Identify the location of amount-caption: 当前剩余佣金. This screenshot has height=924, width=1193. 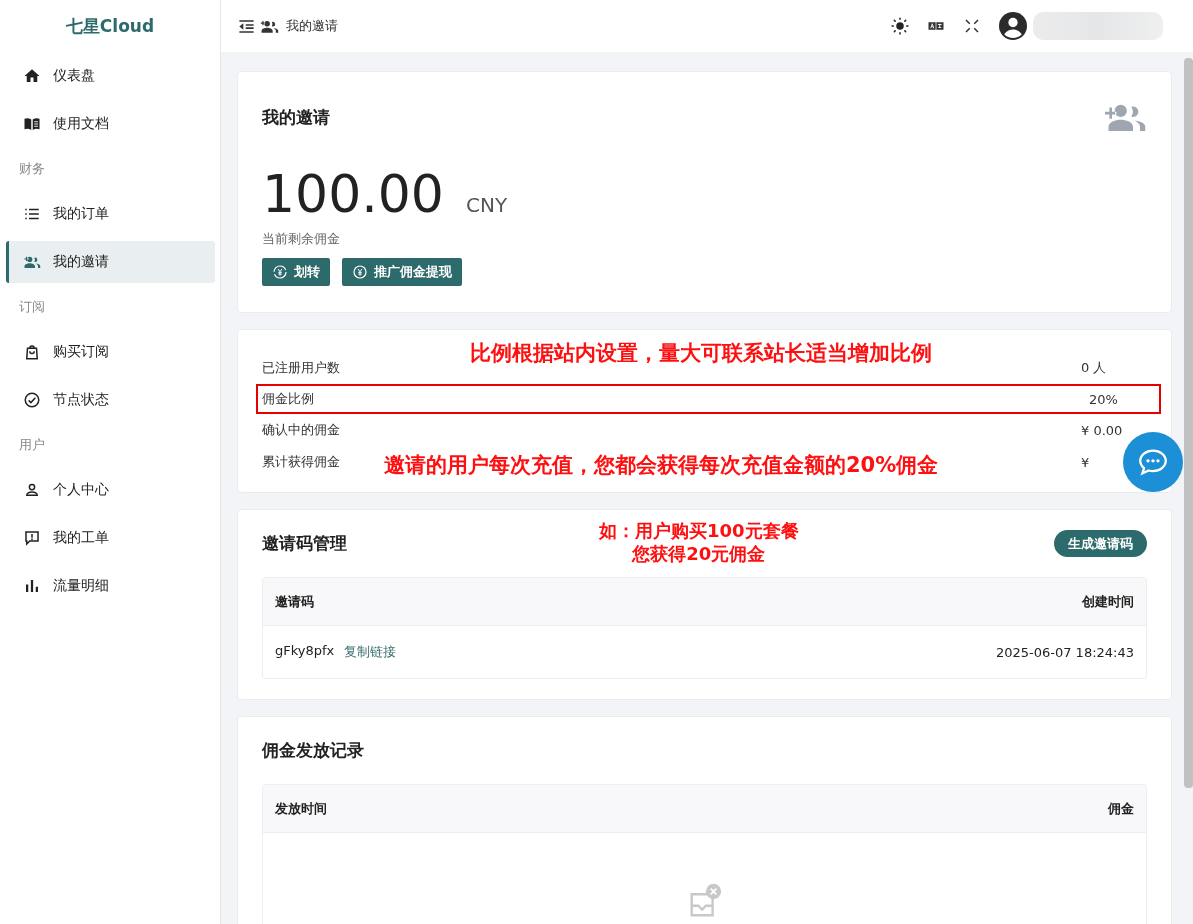
(301, 239).